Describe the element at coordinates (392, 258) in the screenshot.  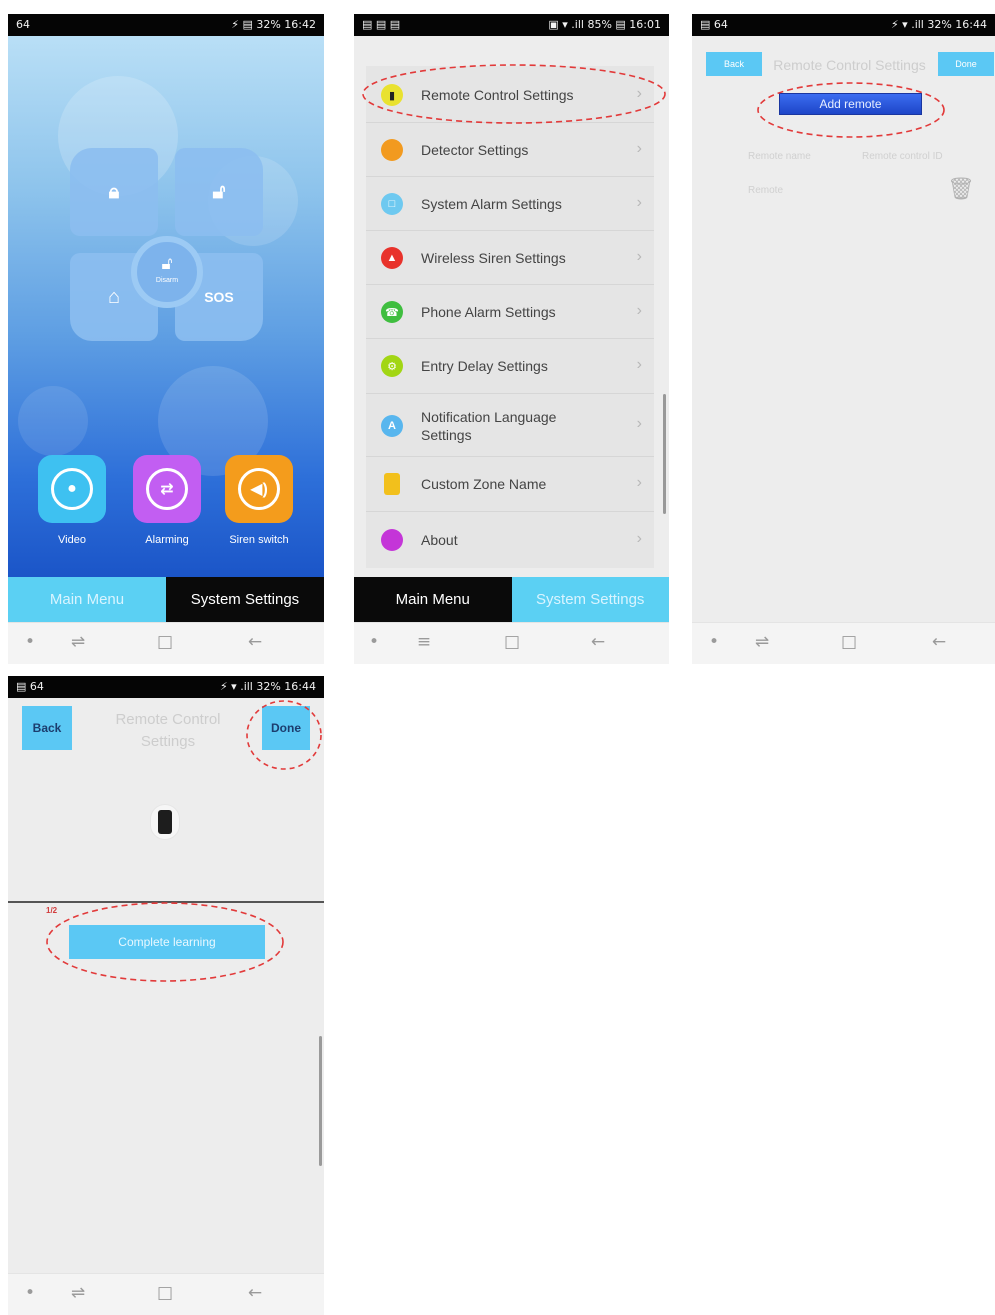
I see `siren-icon: ▲` at that location.